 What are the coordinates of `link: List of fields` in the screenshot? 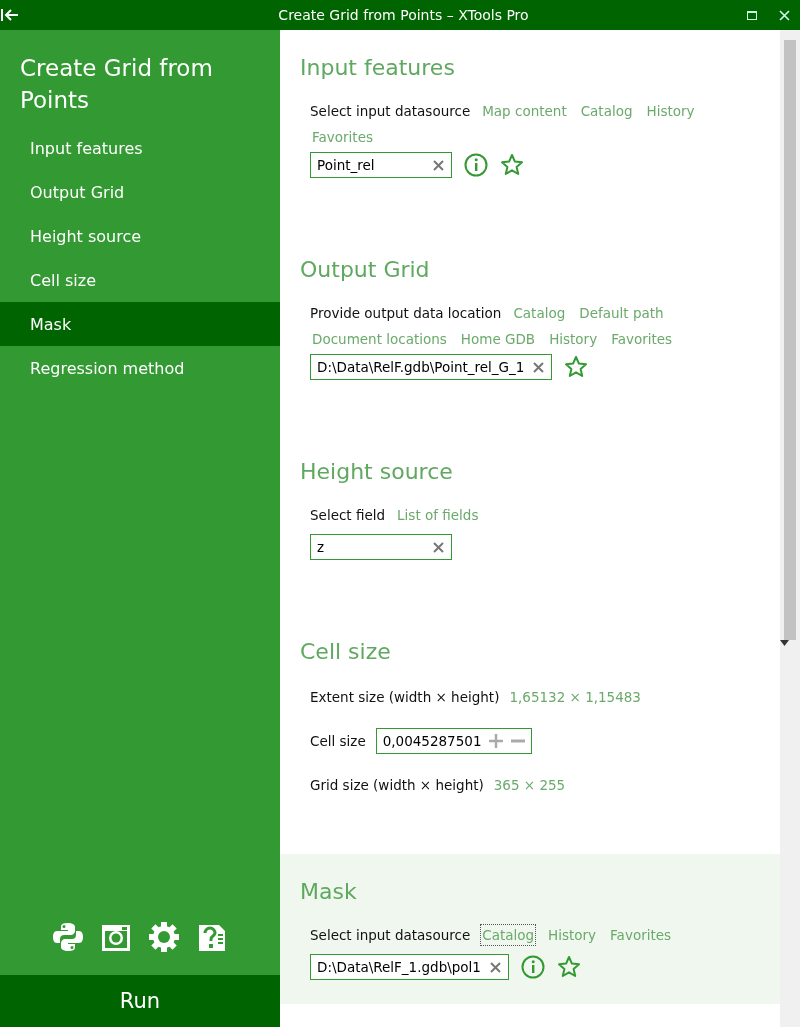 It's located at (438, 515).